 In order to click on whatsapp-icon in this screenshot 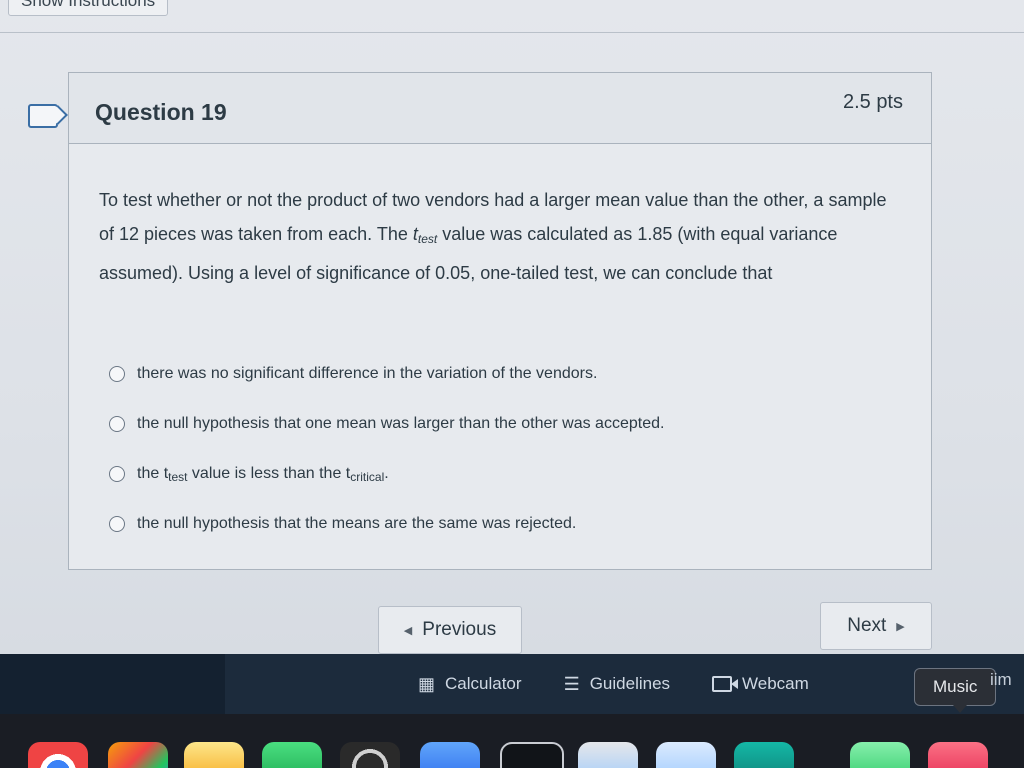, I will do `click(880, 755)`.